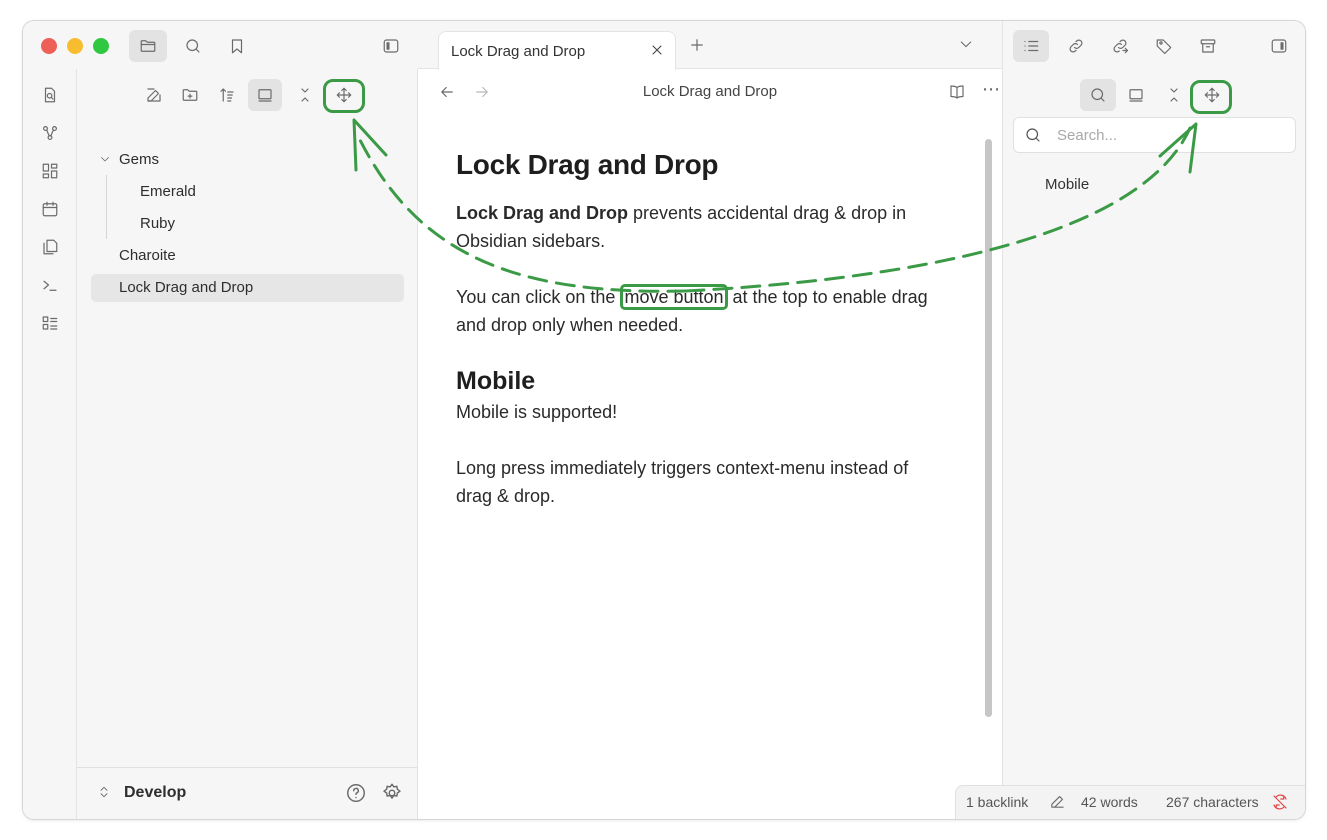 Image resolution: width=1327 pixels, height=840 pixels. What do you see at coordinates (392, 793) in the screenshot?
I see `settings-gear-icon` at bounding box center [392, 793].